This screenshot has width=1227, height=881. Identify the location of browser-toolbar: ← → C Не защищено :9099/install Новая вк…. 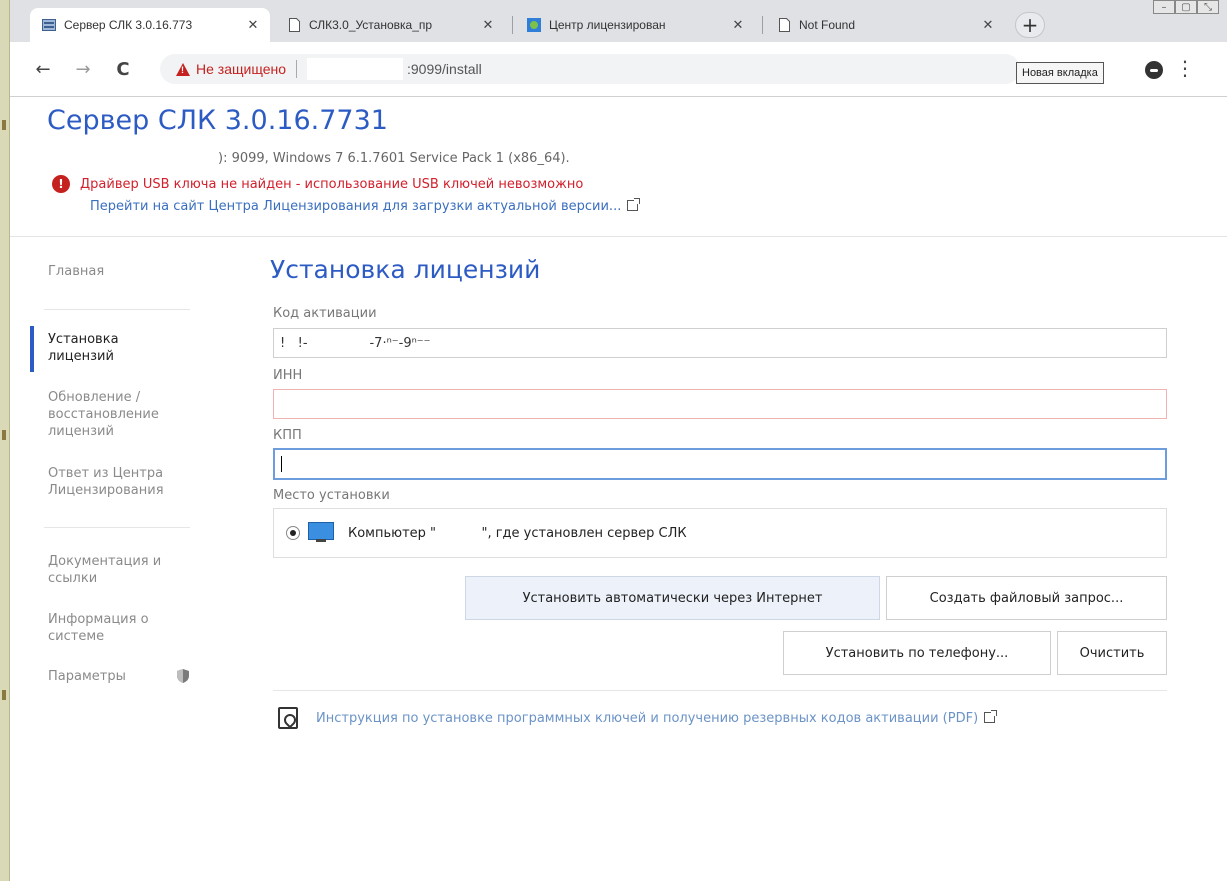
(618, 69).